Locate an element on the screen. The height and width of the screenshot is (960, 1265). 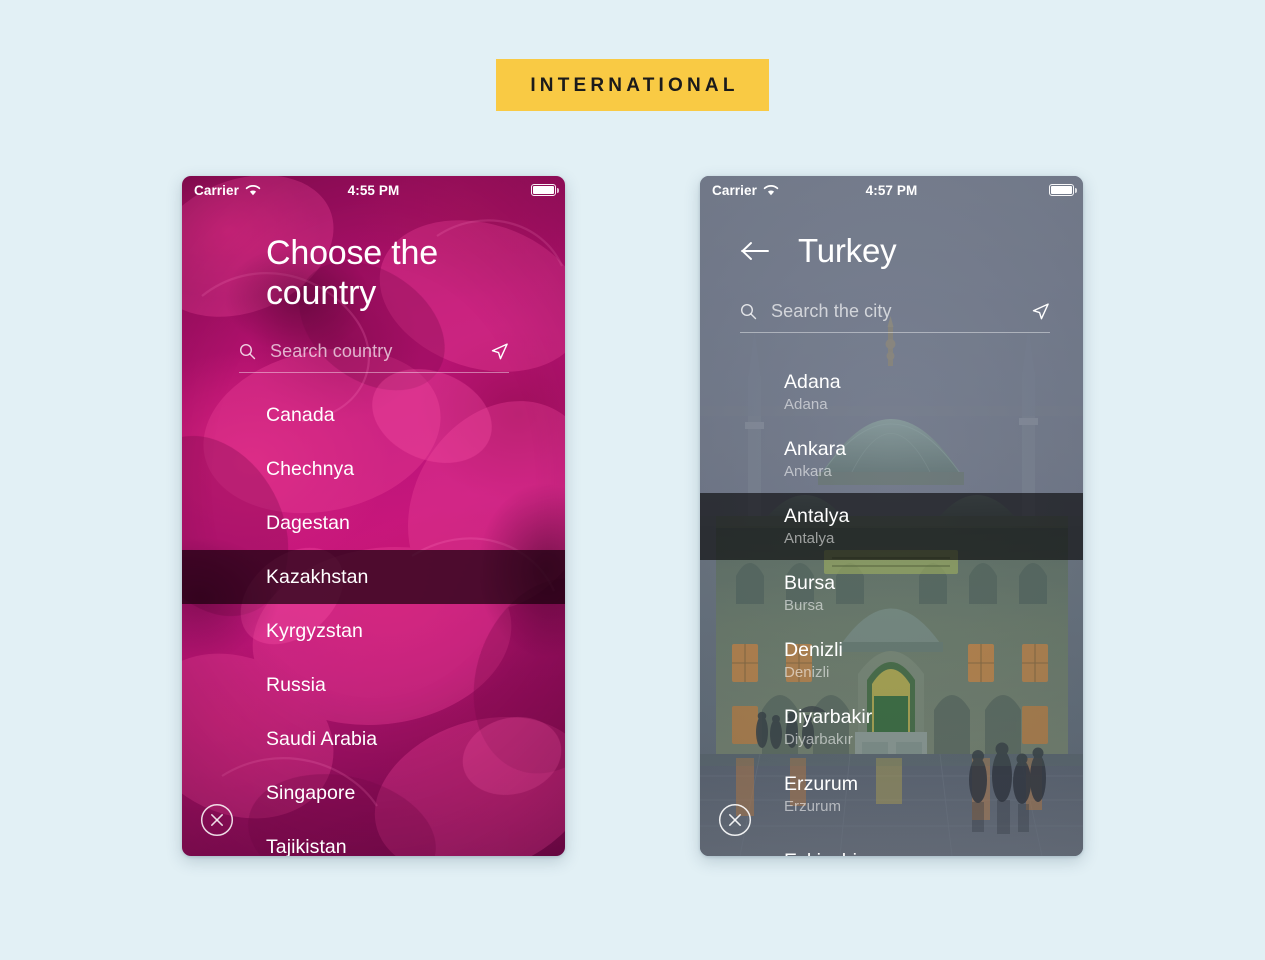
list-item: Tajikistan is located at coordinates (373, 838).